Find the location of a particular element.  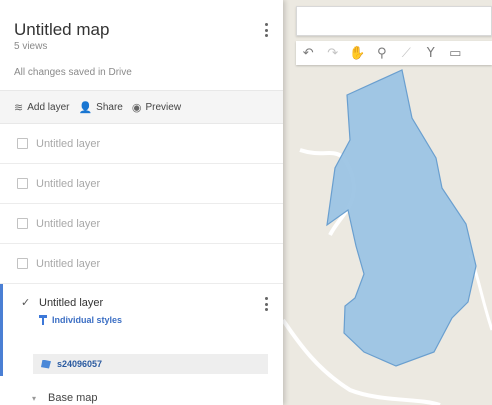

undo-icon: ↶ is located at coordinates (308, 53).